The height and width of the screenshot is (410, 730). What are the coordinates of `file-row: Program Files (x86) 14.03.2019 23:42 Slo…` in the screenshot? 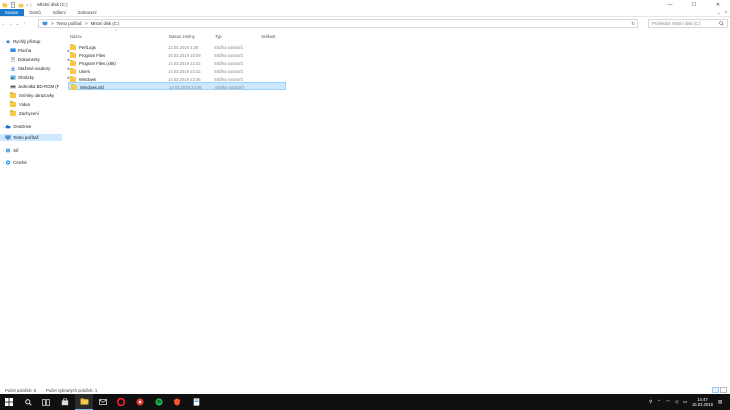 It's located at (177, 63).